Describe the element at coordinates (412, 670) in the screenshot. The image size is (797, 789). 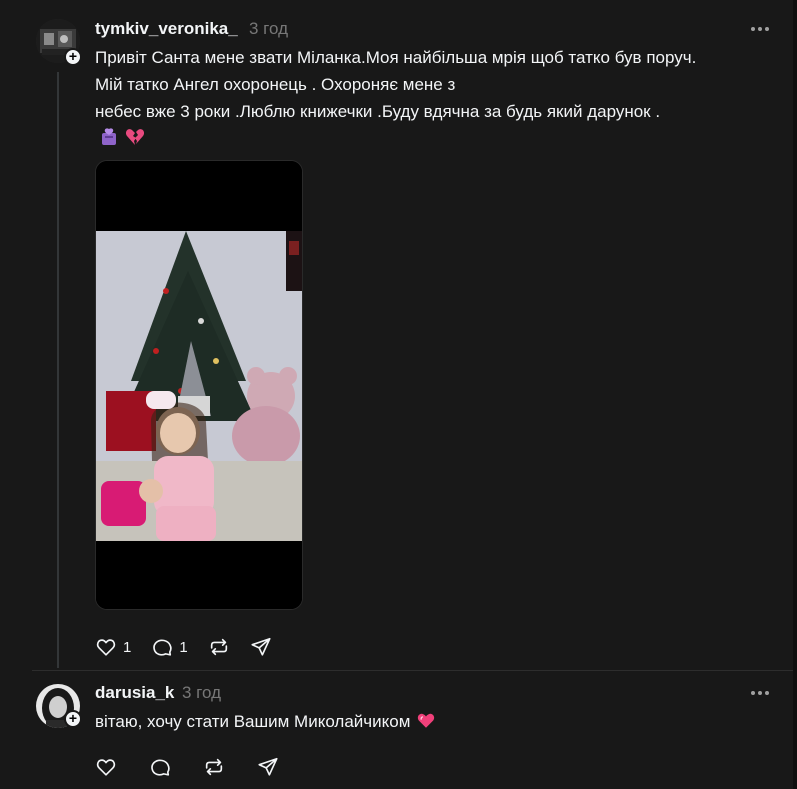
I see `post-divider` at that location.